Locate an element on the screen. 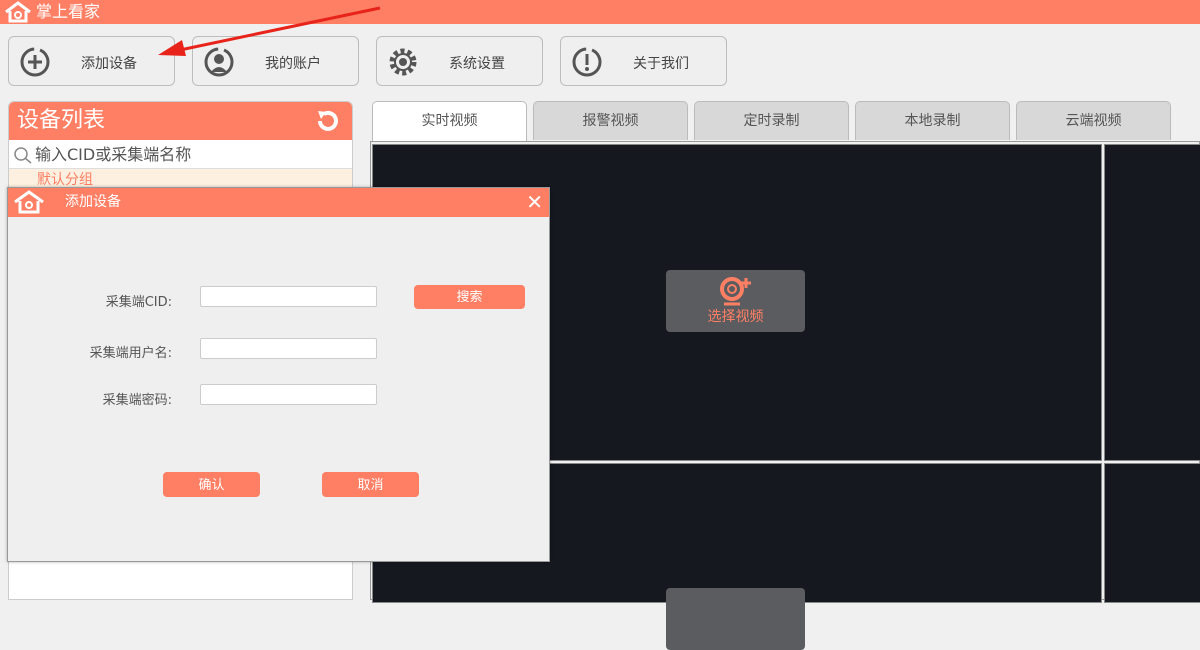 The image size is (1200, 650). tab-alarm-video: 报警视频 is located at coordinates (610, 120).